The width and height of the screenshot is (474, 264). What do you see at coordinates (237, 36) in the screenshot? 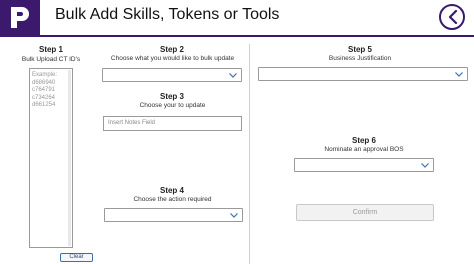
I see `header-rule` at bounding box center [237, 36].